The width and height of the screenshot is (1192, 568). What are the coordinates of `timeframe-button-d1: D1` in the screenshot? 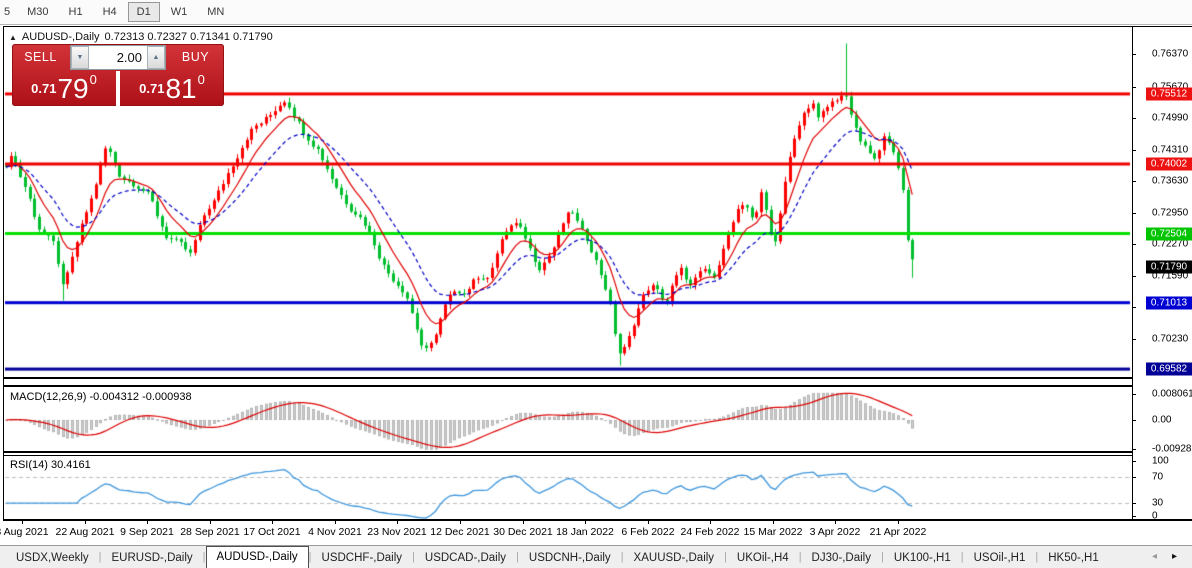 It's located at (143, 12).